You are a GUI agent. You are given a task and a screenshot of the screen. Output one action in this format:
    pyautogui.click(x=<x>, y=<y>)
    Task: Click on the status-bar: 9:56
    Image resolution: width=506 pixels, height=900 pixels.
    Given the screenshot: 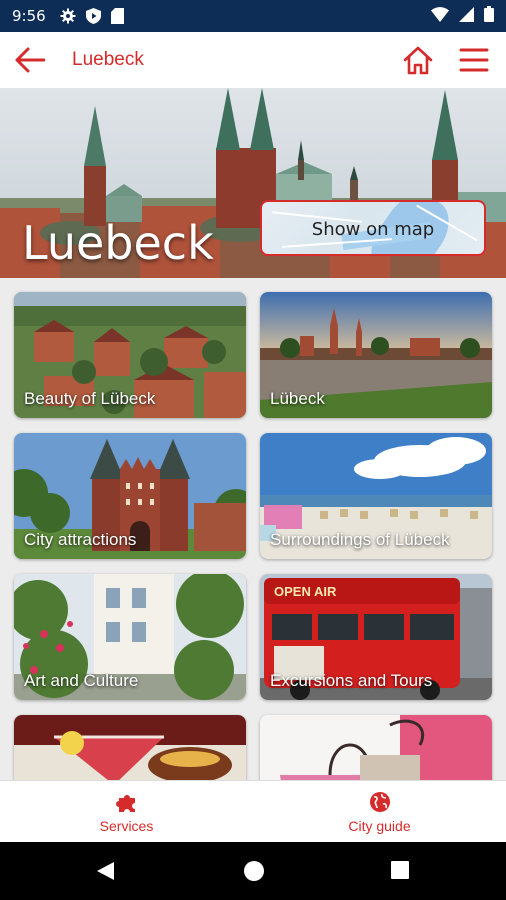 What is the action you would take?
    pyautogui.click(x=253, y=16)
    